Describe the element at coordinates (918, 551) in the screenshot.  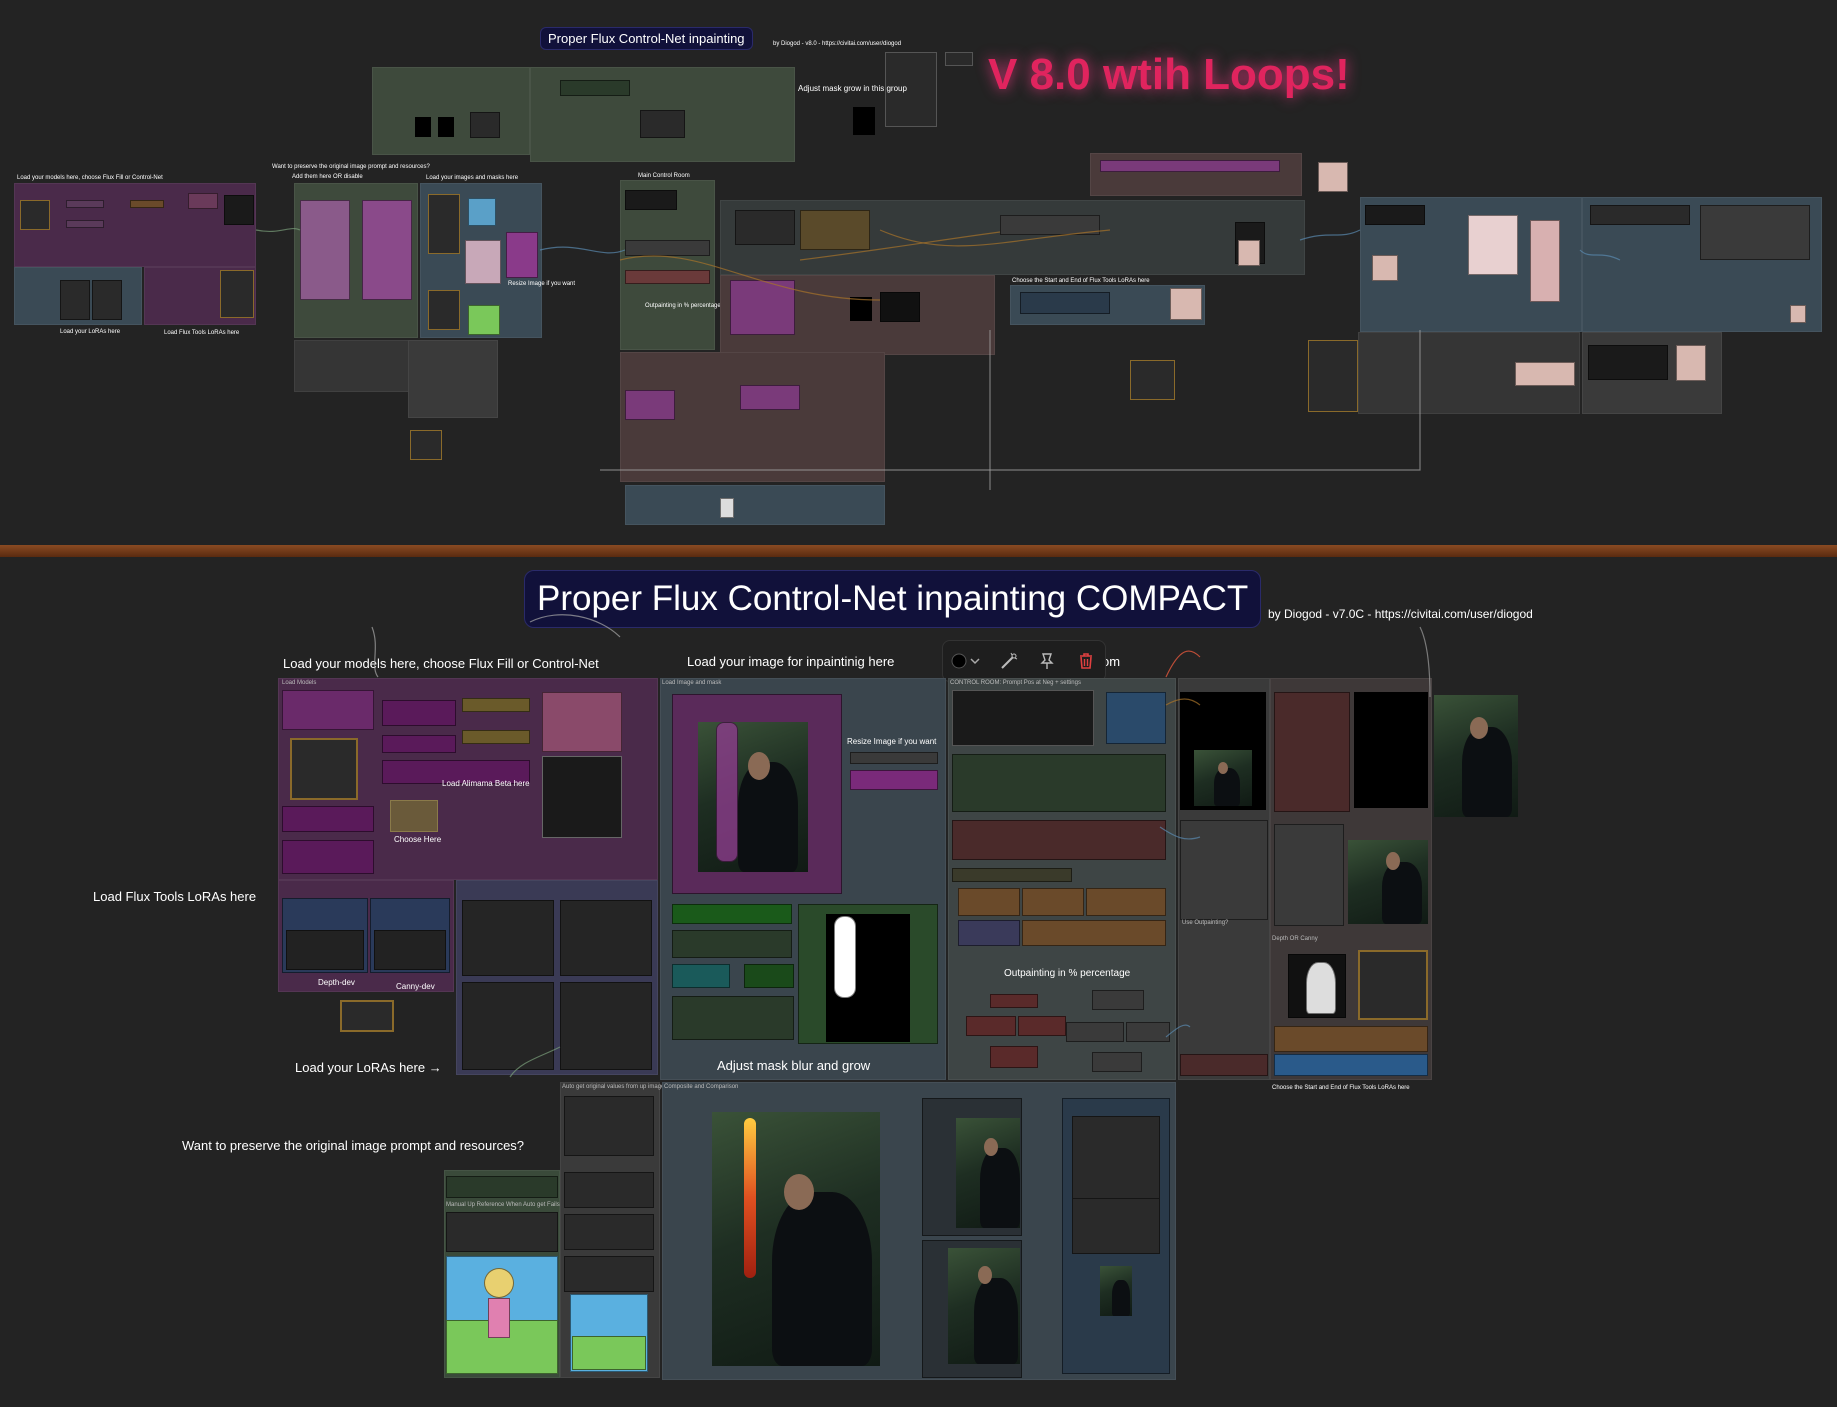
I see `section-divider` at that location.